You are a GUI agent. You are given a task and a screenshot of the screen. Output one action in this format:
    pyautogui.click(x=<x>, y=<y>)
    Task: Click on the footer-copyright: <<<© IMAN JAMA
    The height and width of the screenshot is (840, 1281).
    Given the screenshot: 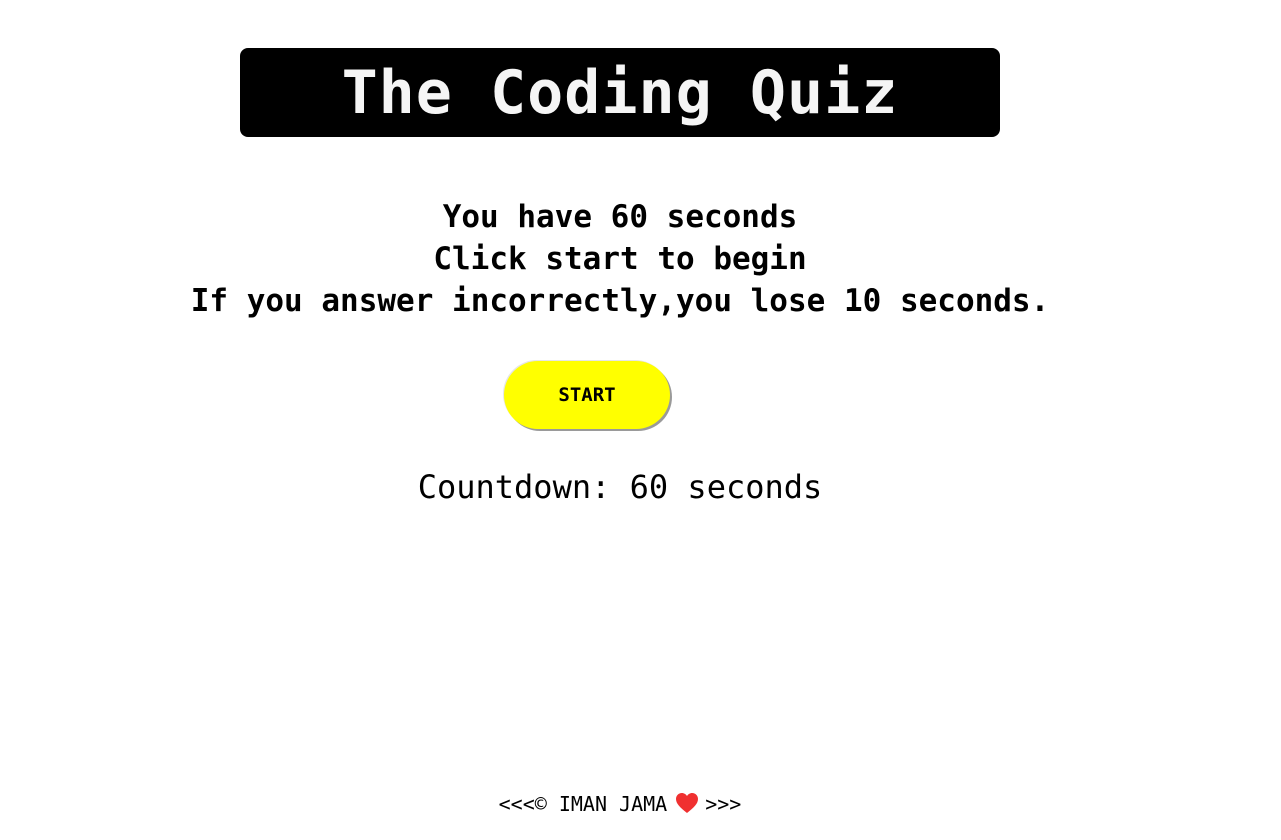 What is the action you would take?
    pyautogui.click(x=583, y=804)
    